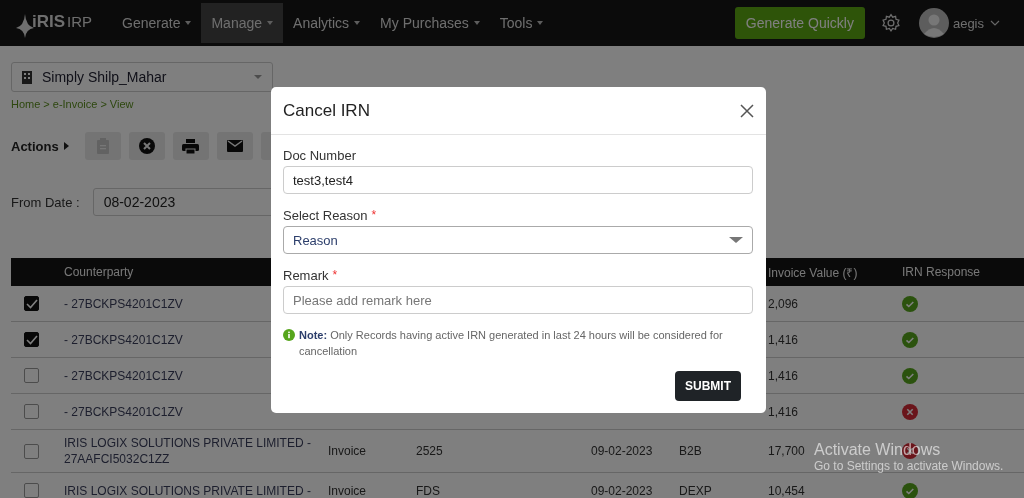  Describe the element at coordinates (121, 104) in the screenshot. I see `breadcrumb-link: View` at that location.